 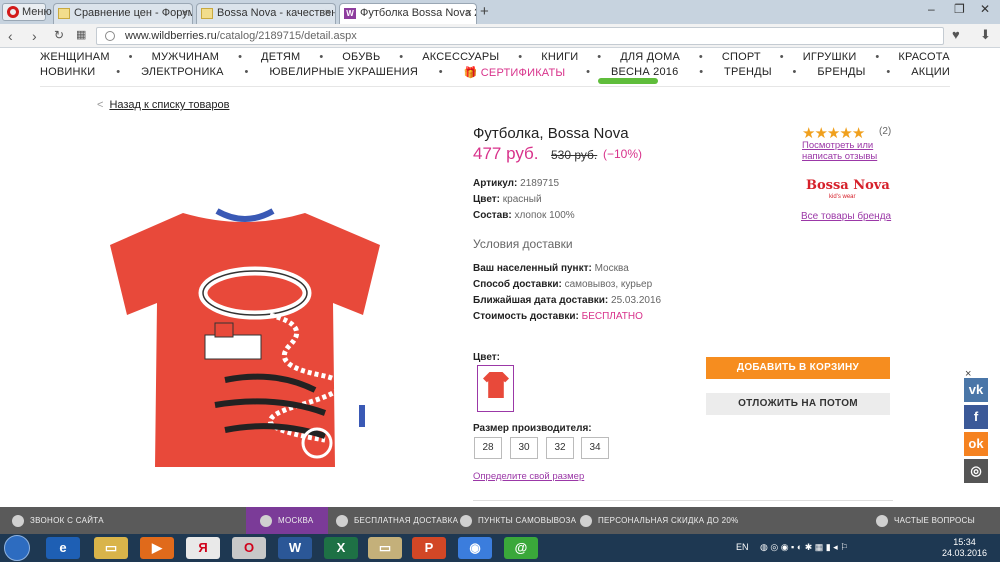 I want to click on product-image, so click(x=246, y=340).